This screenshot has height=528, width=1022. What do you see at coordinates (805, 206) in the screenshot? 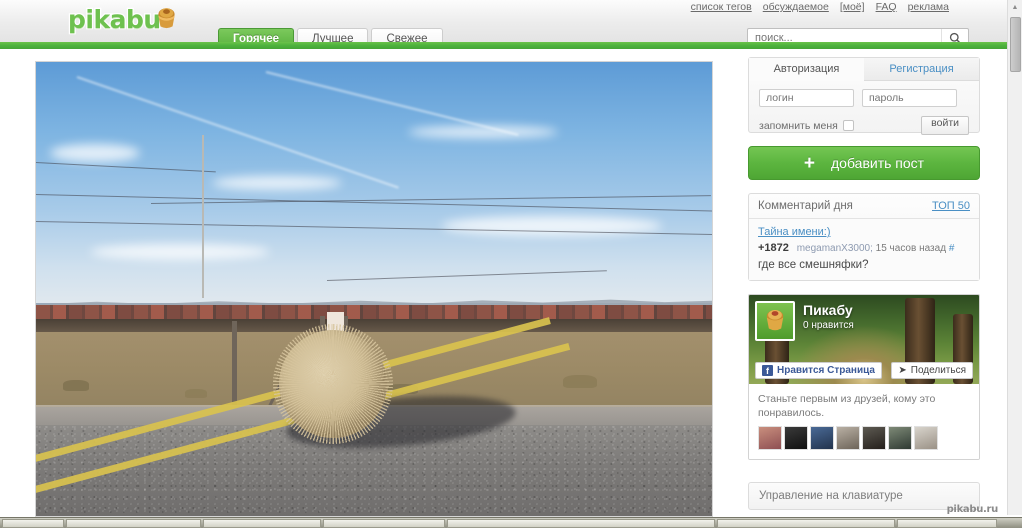
I see `comment-of-day-title: Комментарий дня` at bounding box center [805, 206].